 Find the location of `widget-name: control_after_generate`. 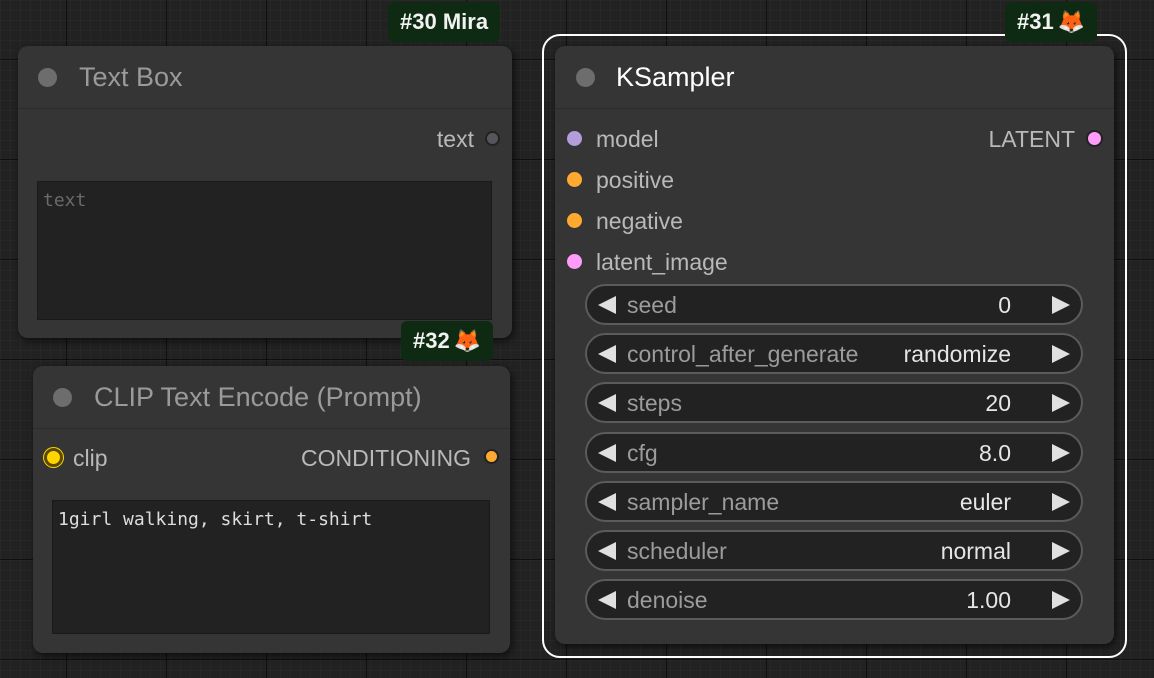

widget-name: control_after_generate is located at coordinates (743, 354).